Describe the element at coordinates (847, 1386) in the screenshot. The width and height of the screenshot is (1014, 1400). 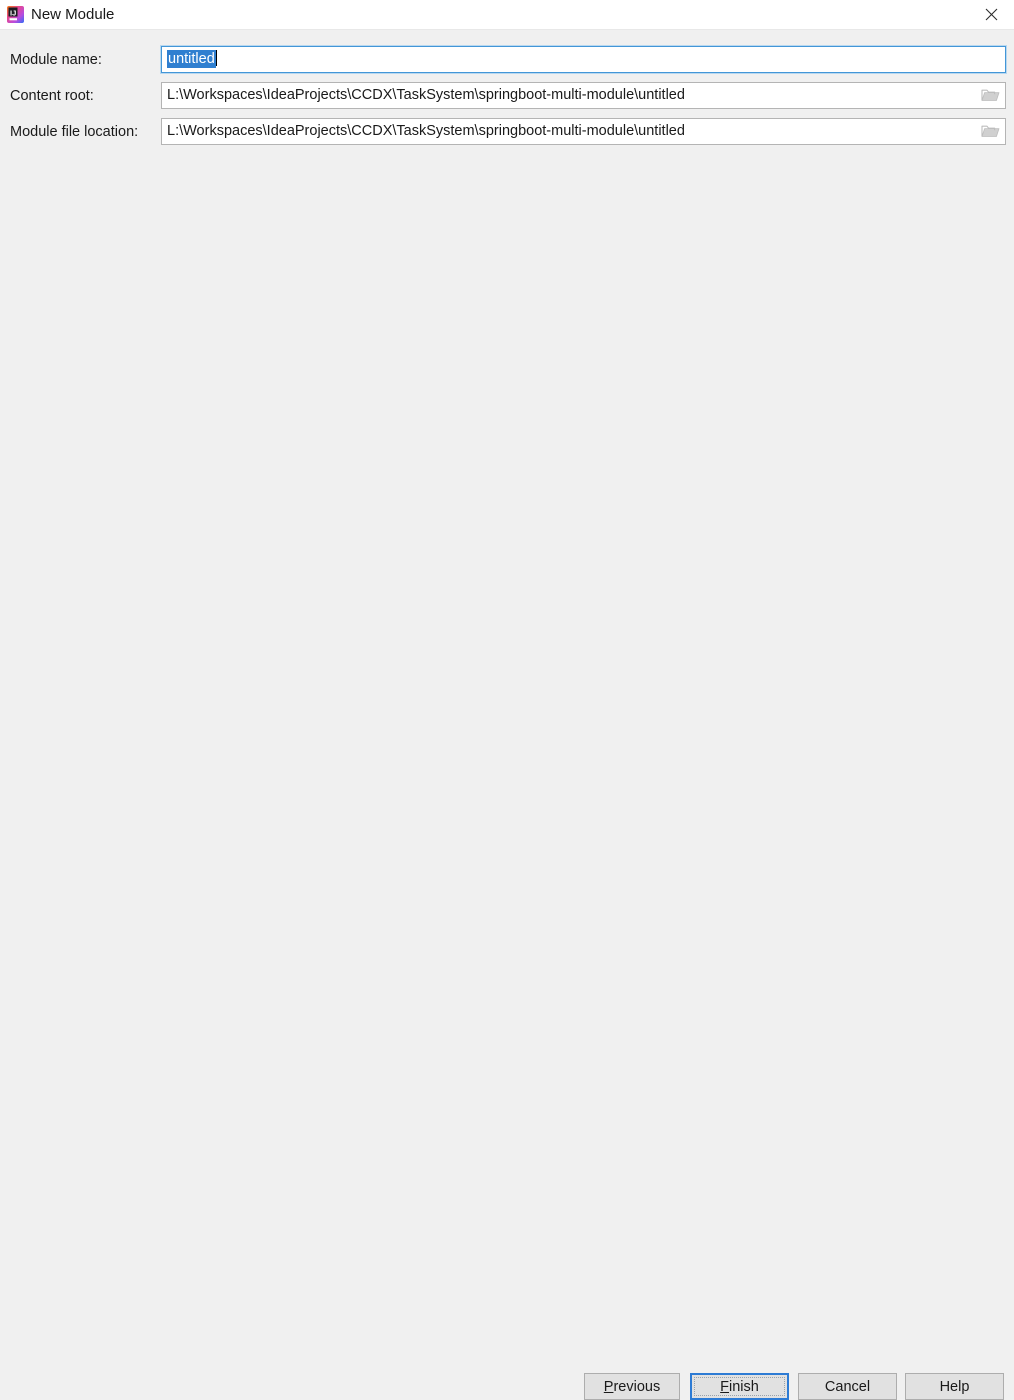
I see `cancel-button: Cancel` at that location.